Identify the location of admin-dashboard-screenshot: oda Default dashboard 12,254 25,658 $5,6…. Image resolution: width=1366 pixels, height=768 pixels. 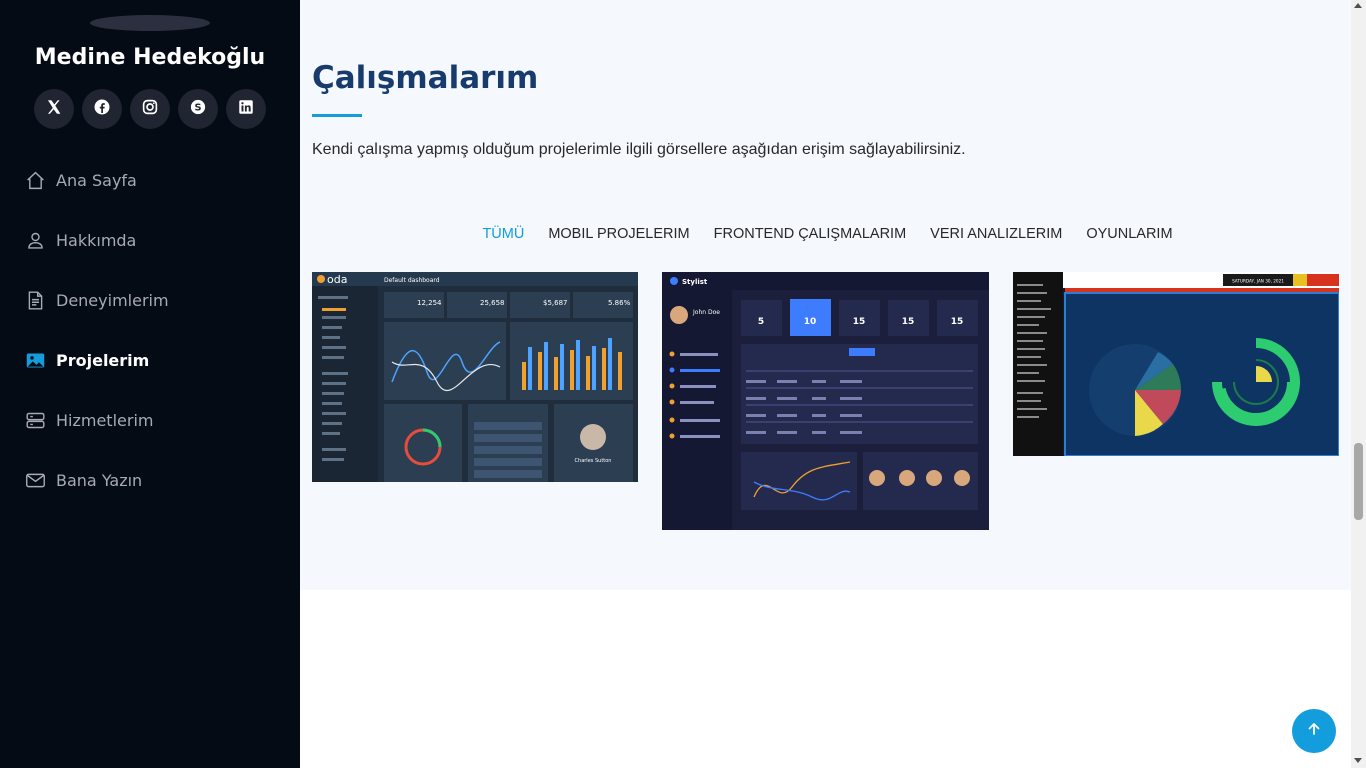
(475, 377).